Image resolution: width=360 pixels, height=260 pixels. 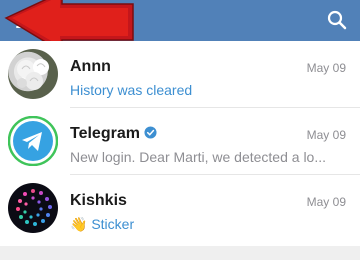 What do you see at coordinates (92, 18) in the screenshot?
I see `page-title: istory` at bounding box center [92, 18].